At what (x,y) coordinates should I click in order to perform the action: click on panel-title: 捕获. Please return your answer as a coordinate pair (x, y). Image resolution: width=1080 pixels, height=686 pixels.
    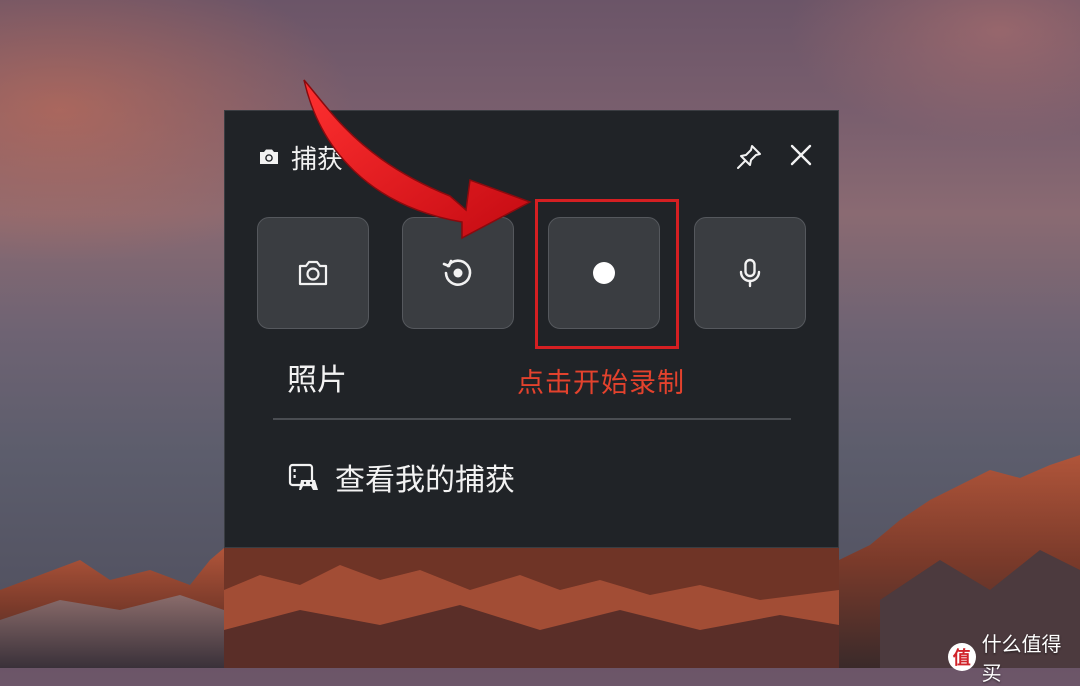
    Looking at the image, I should click on (317, 159).